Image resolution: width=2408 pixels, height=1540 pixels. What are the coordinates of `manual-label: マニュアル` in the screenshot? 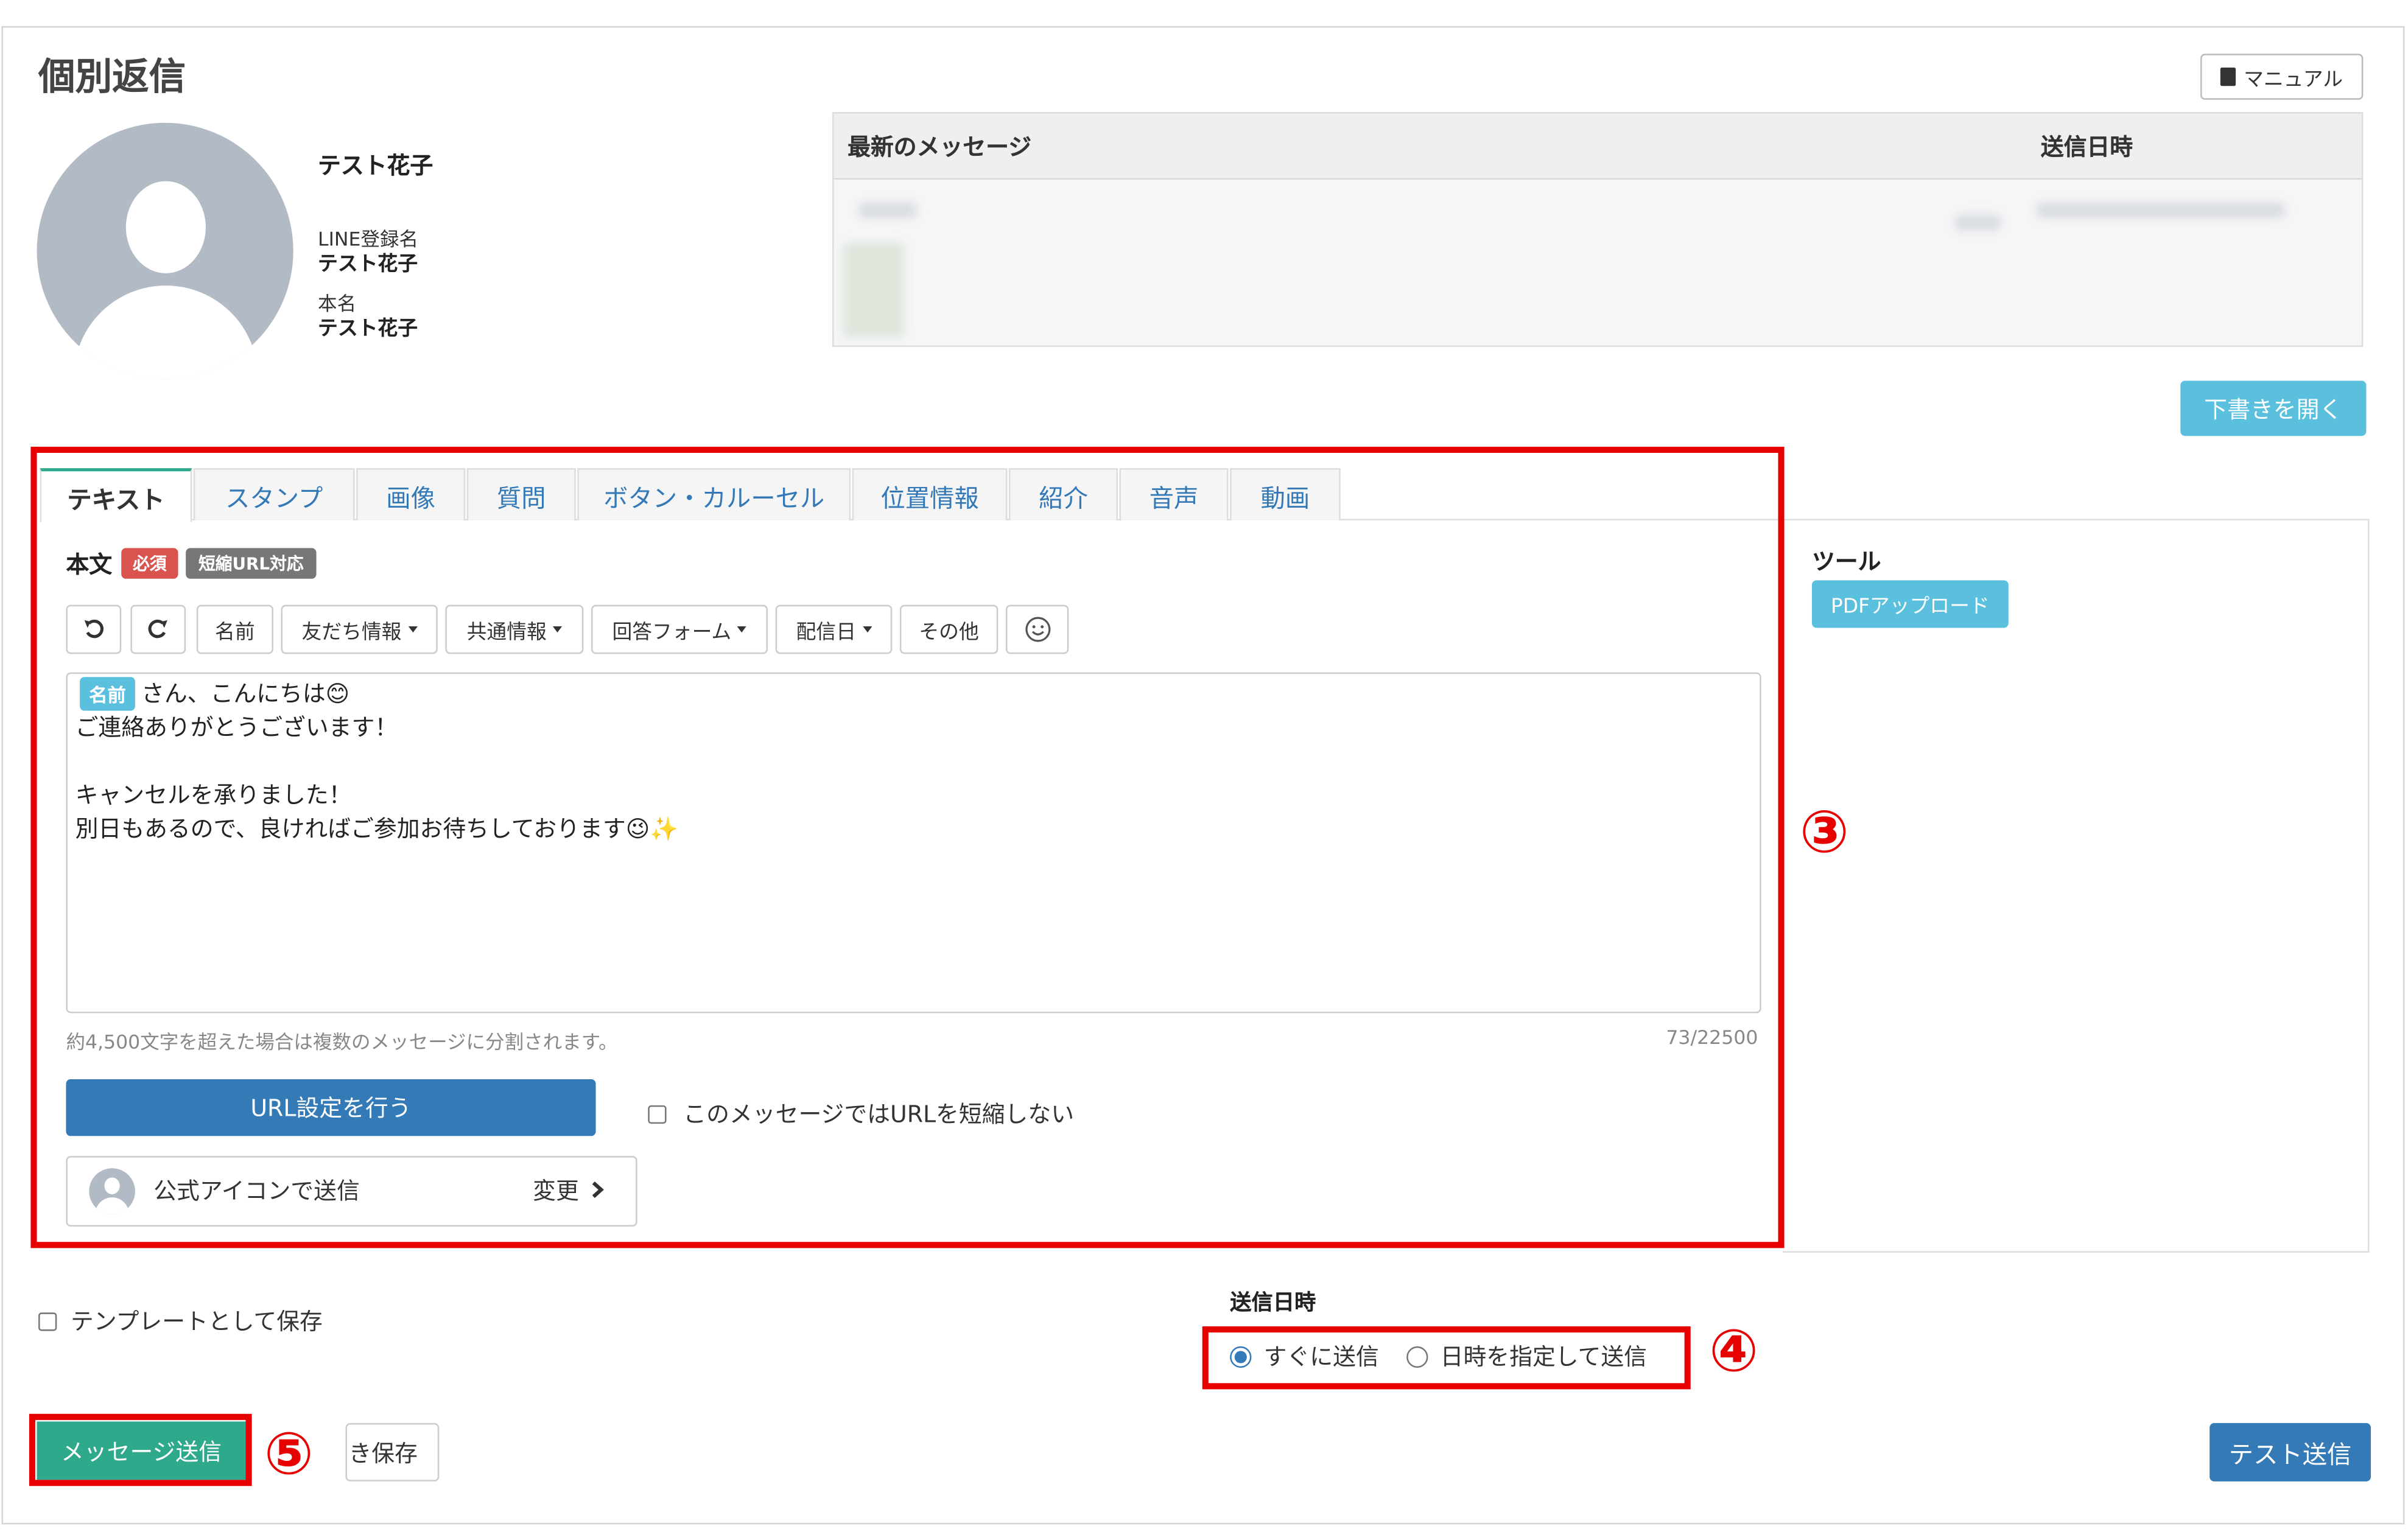 It's located at (2293, 80).